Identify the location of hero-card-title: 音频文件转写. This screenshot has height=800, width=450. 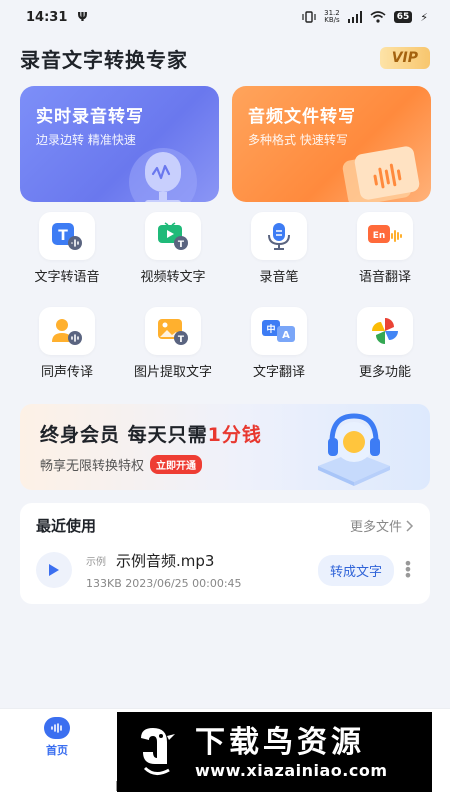
(302, 117).